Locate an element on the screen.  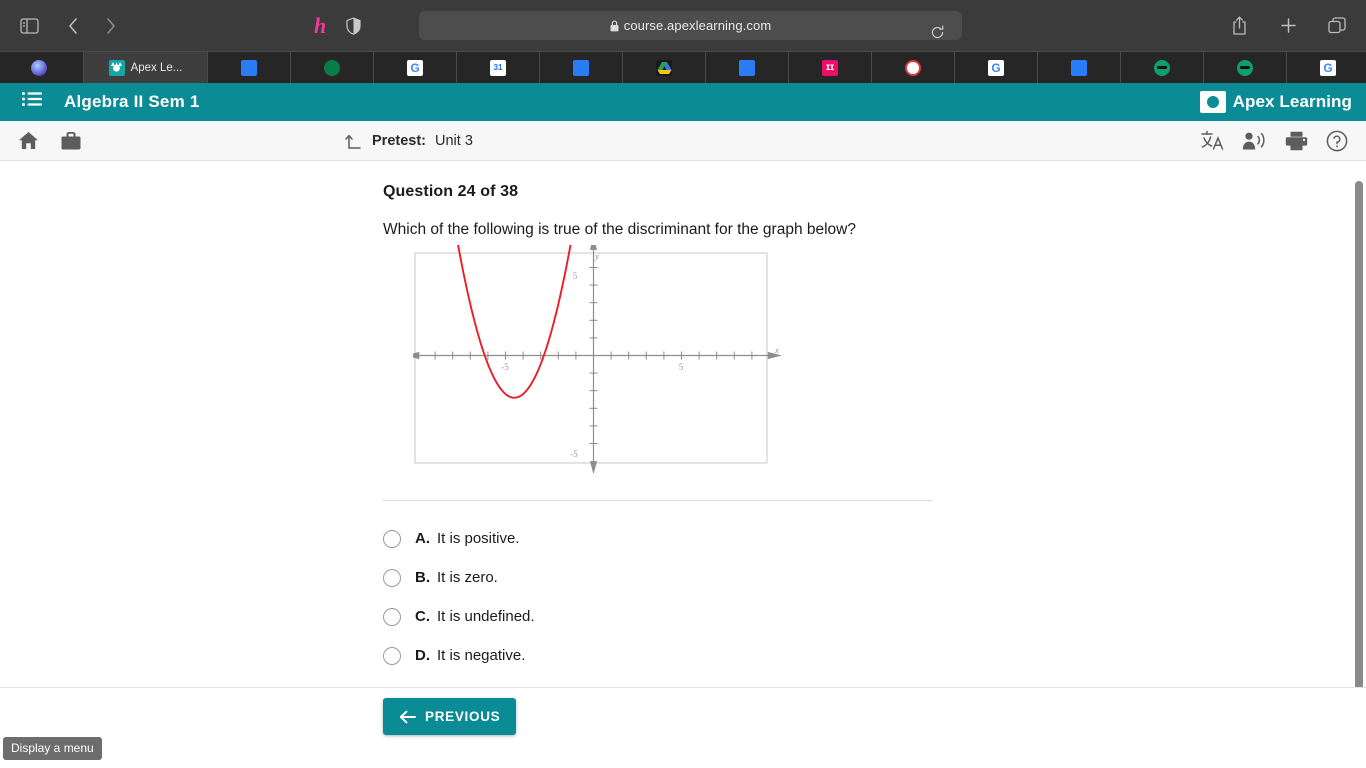
nav-forward-icon is located at coordinates (111, 26).